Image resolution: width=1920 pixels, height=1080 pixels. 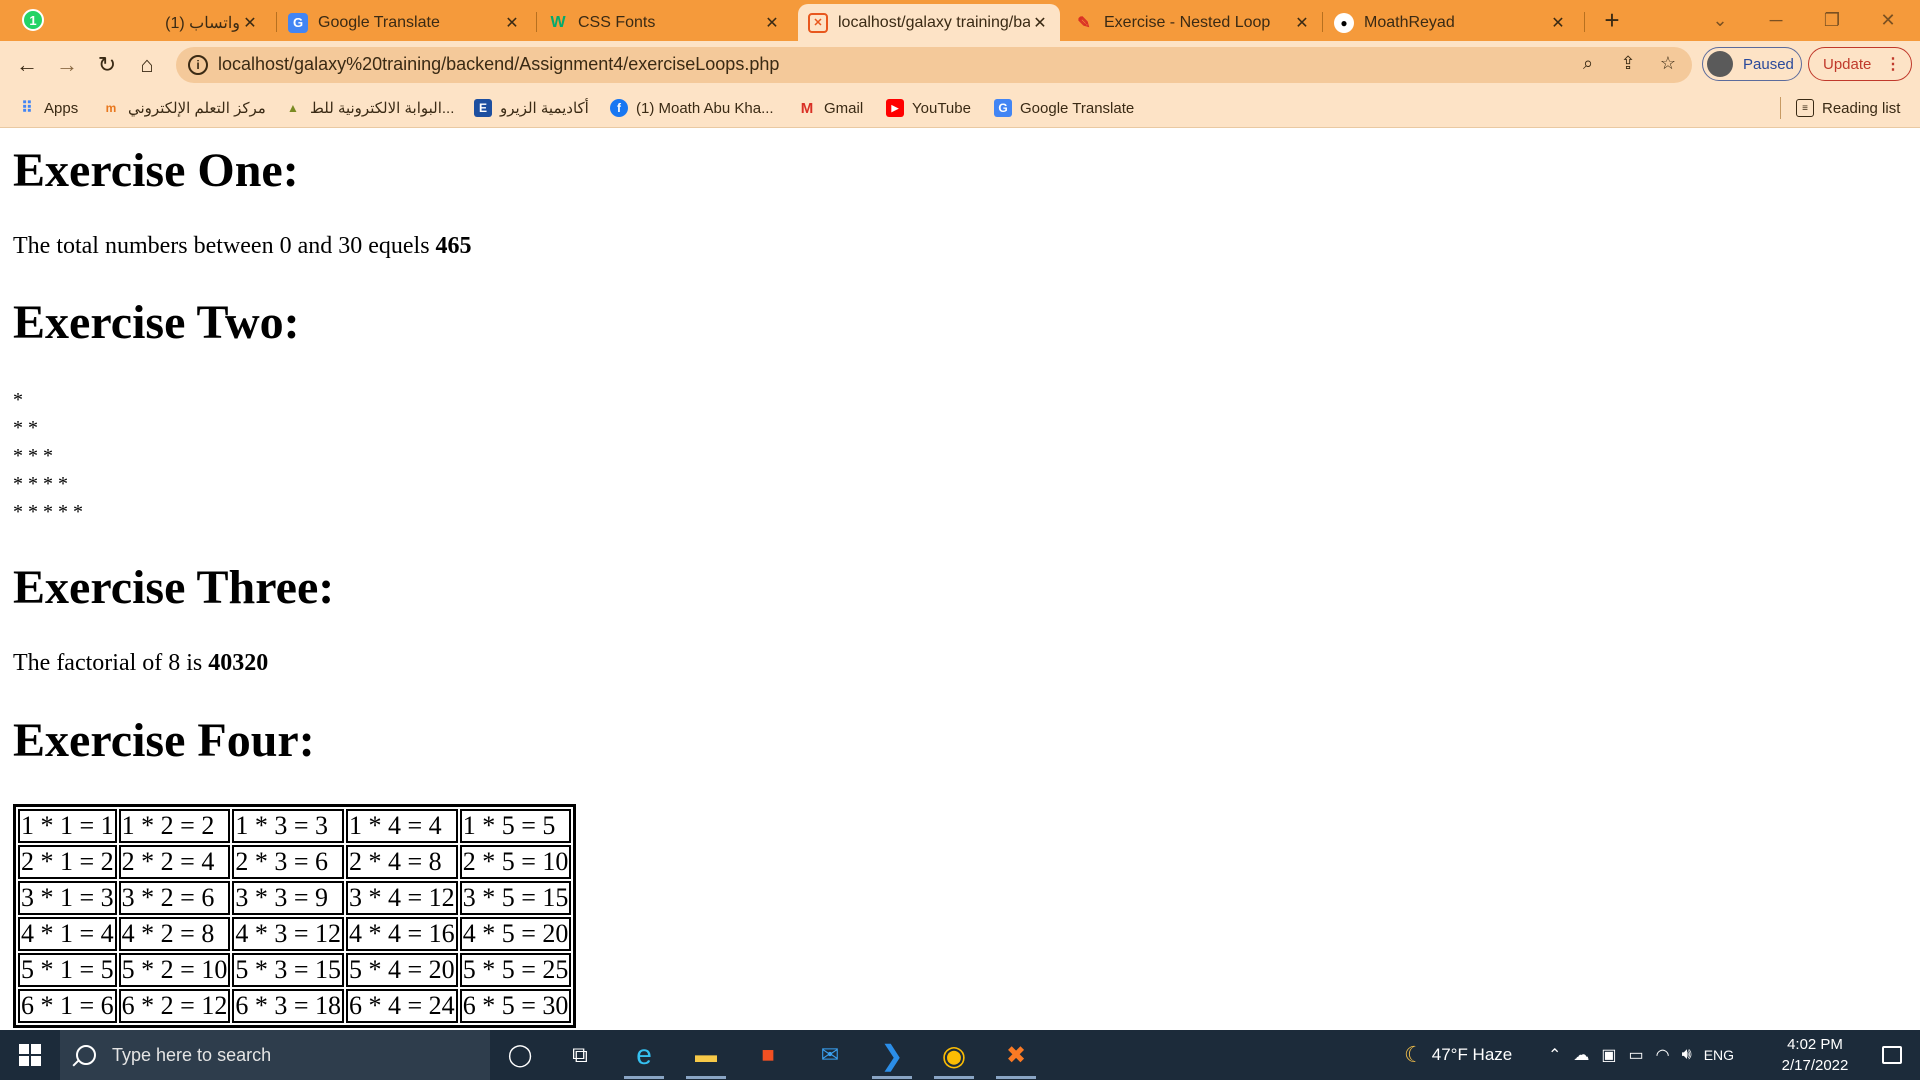 What do you see at coordinates (27, 65) in the screenshot?
I see `back-button: ←` at bounding box center [27, 65].